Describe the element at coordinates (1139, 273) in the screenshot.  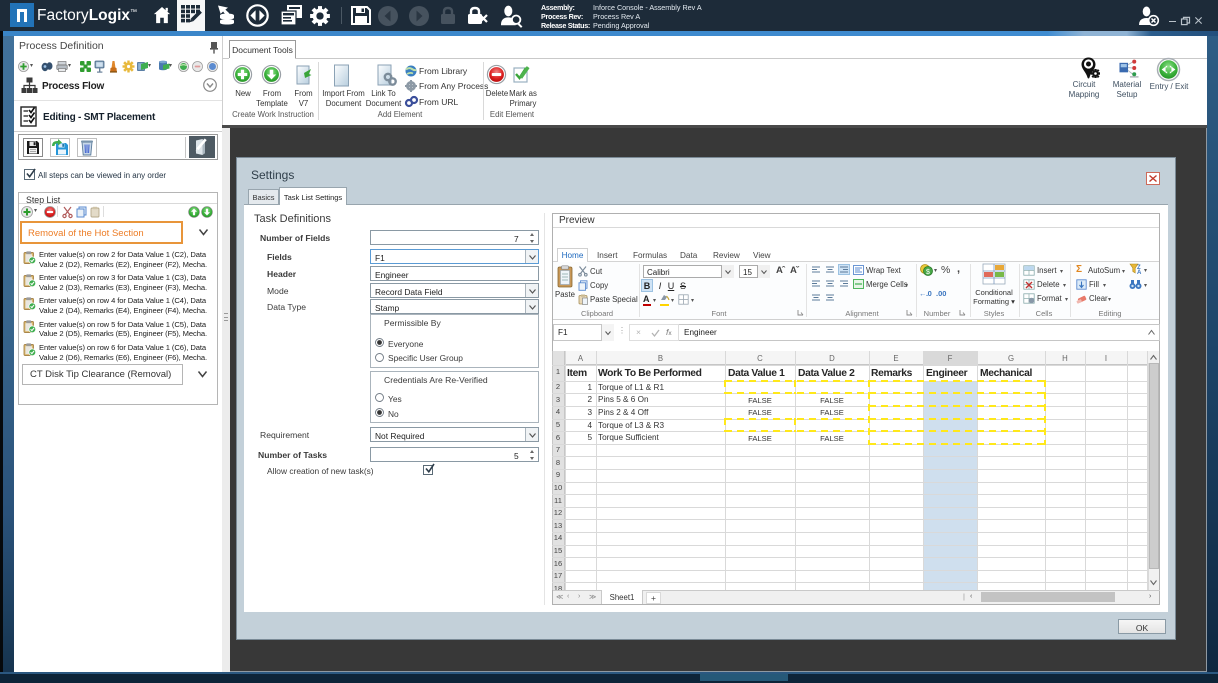
I see `svg-text: A` at that location.